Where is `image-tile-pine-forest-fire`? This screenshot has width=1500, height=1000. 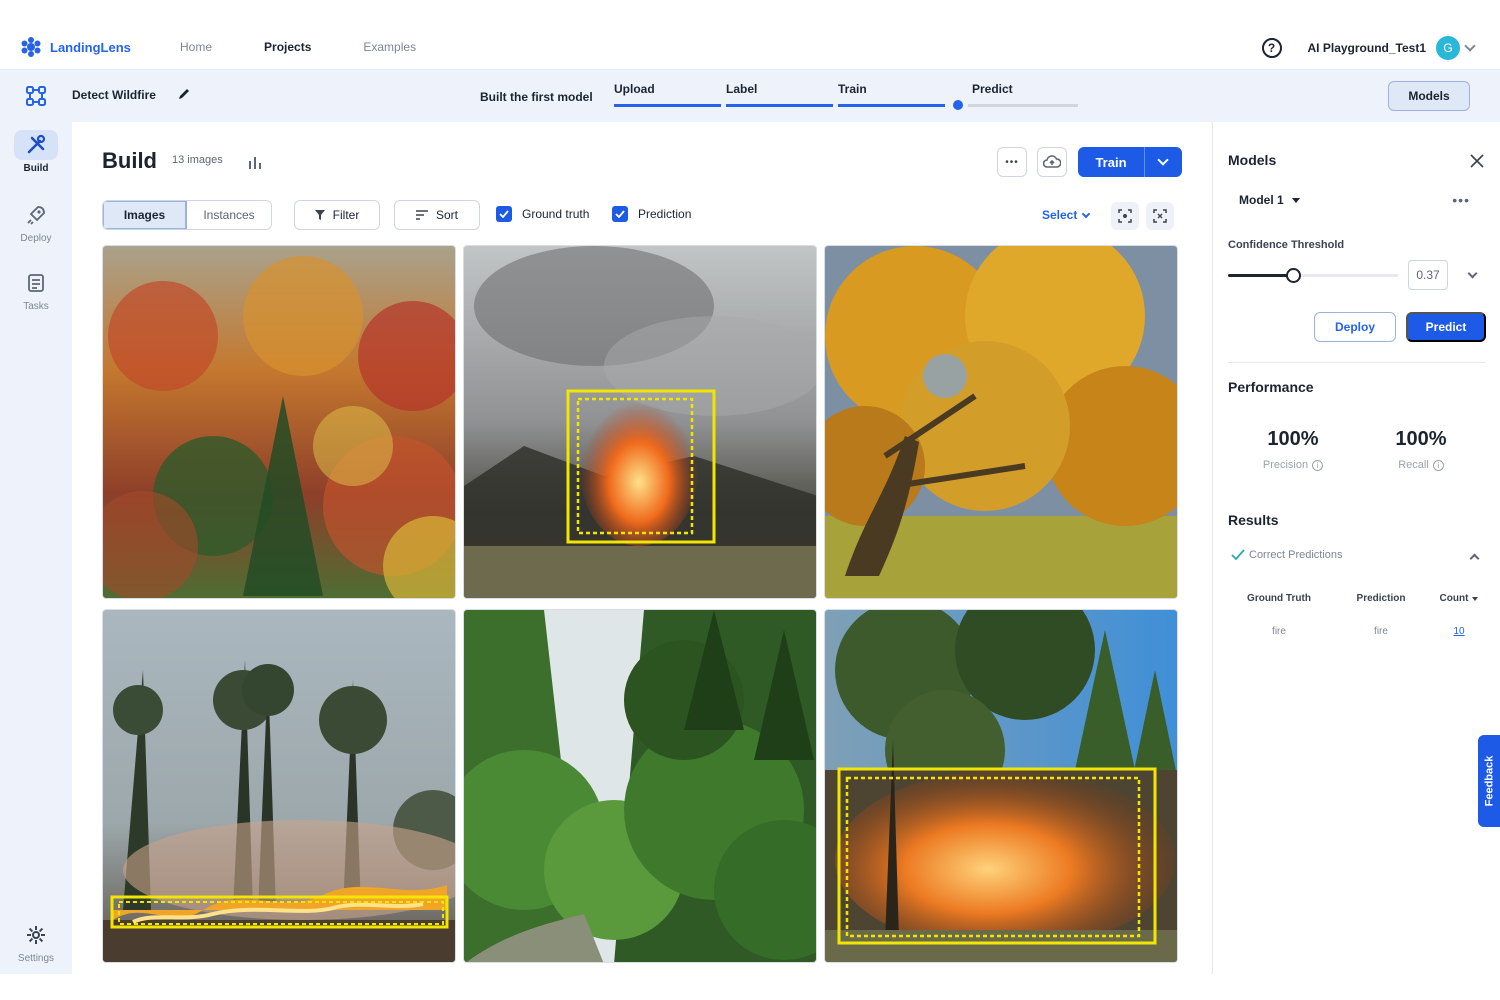 image-tile-pine-forest-fire is located at coordinates (1001, 786).